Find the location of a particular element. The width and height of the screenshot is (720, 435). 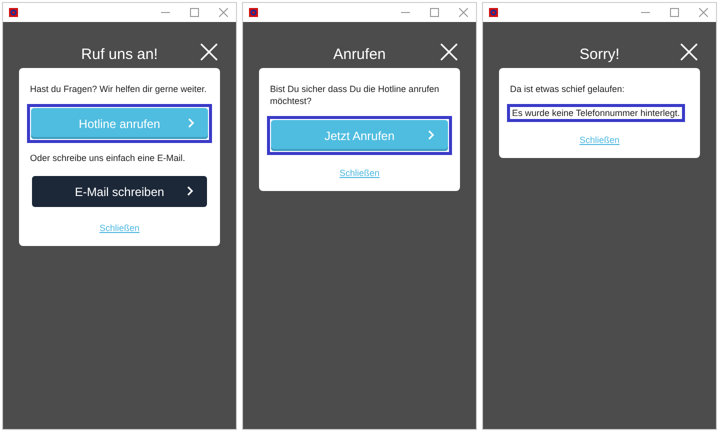

dialog-title: Ruf uns an! is located at coordinates (119, 54).